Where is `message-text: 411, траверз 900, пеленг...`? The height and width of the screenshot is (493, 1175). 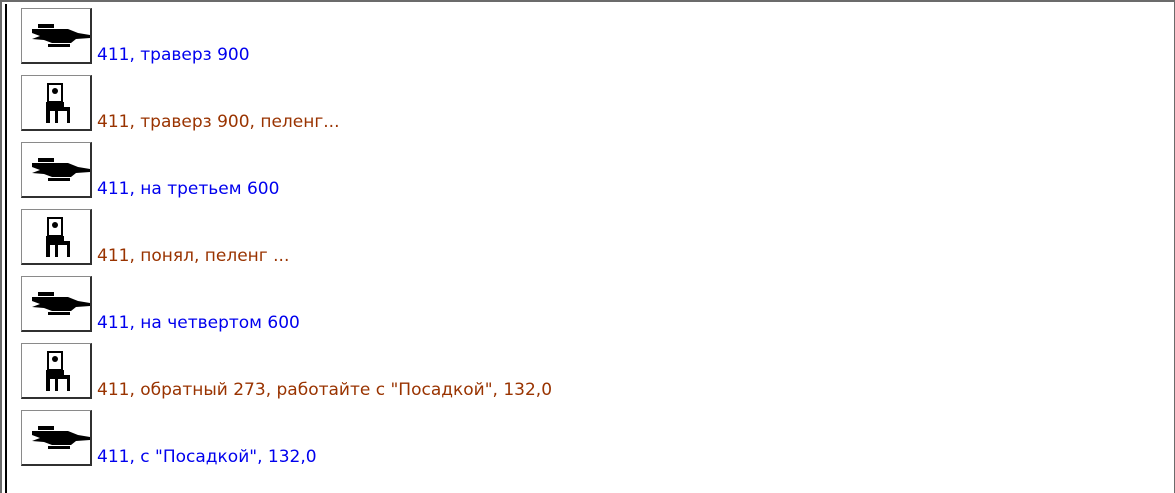 message-text: 411, траверз 900, пеленг... is located at coordinates (218, 122).